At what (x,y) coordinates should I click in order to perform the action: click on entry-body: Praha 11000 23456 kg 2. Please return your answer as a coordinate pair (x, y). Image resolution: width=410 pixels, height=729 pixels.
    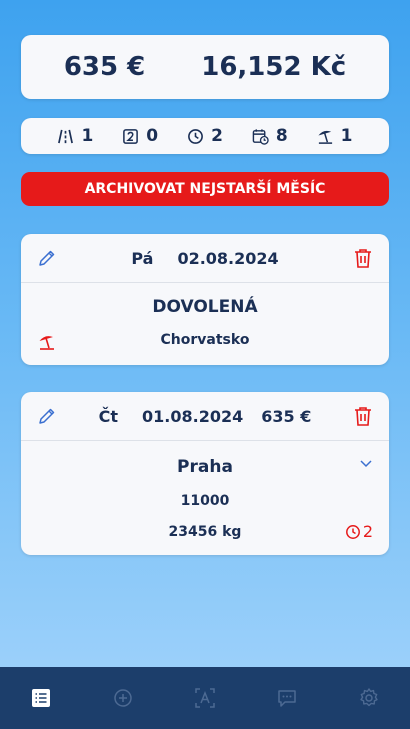
    Looking at the image, I should click on (205, 498).